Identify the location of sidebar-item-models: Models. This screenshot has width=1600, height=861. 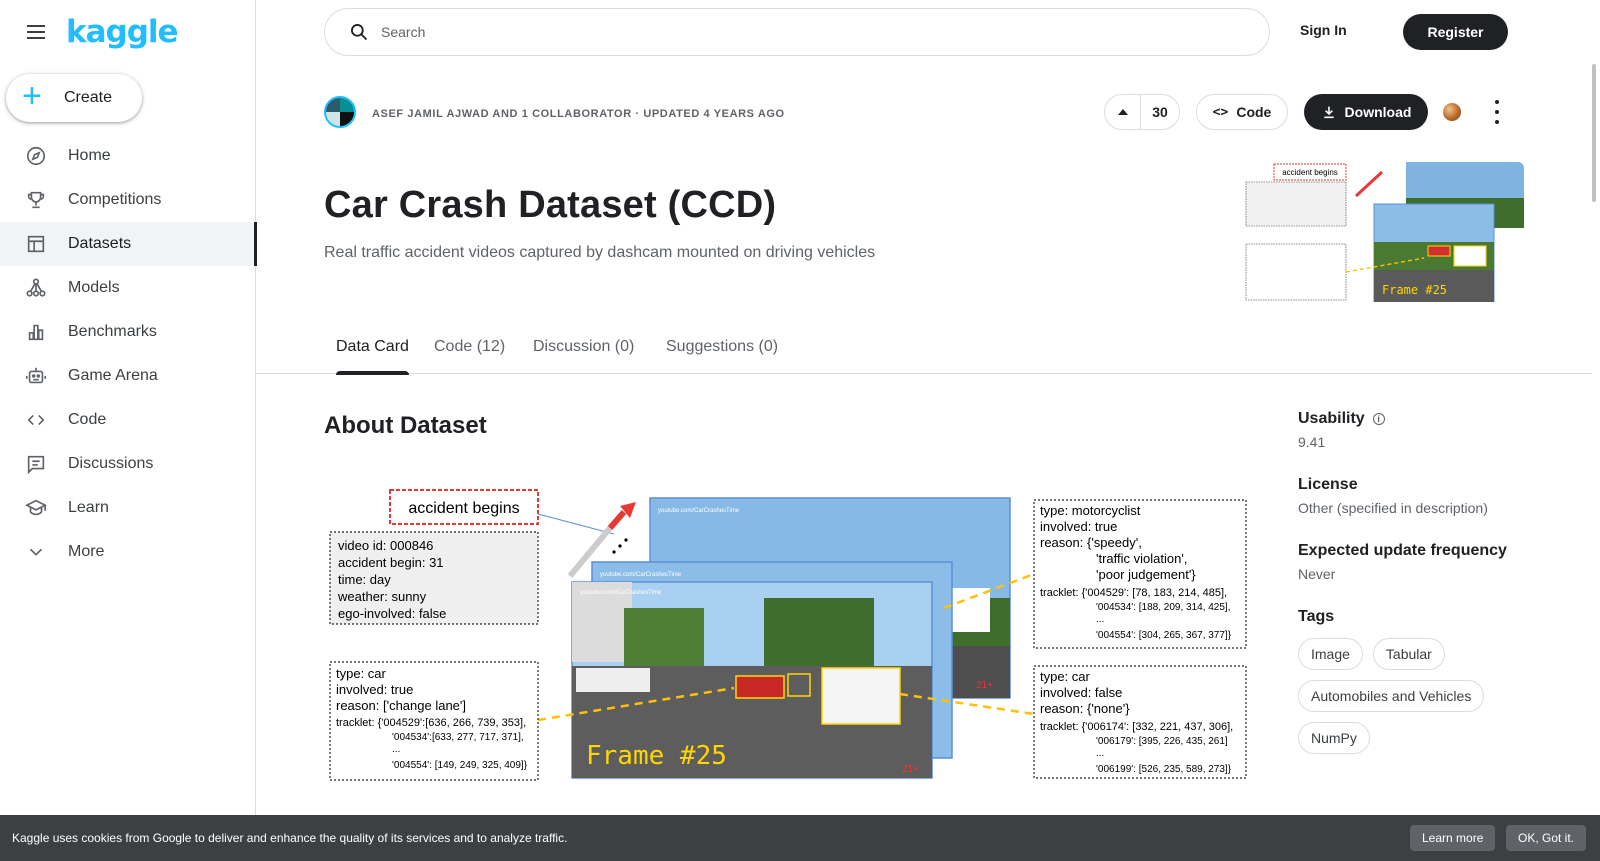
(128, 288).